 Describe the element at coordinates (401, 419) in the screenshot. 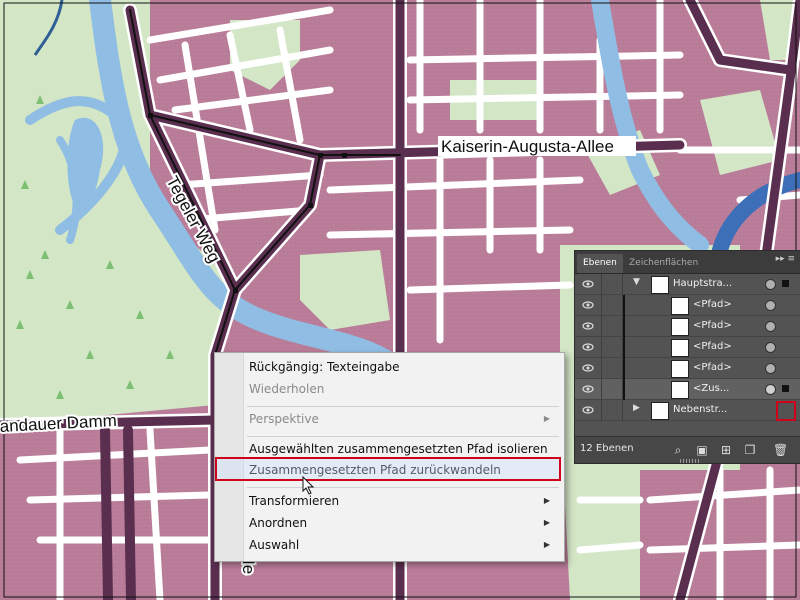

I see `menu-item-perspective: Perspektive ▶` at that location.